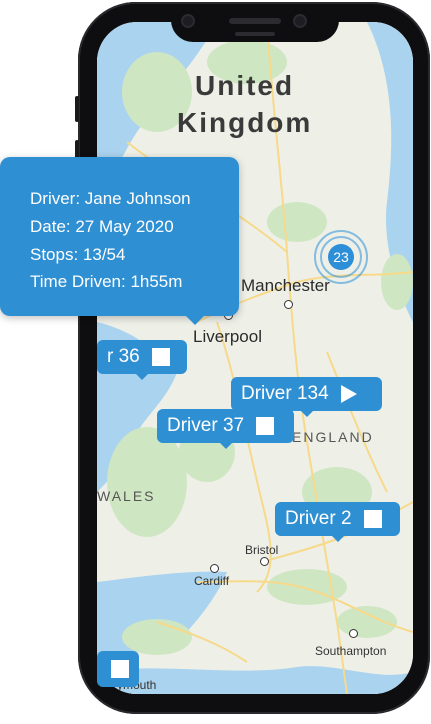  What do you see at coordinates (214, 568) in the screenshot?
I see `city-dot-cardiff` at bounding box center [214, 568].